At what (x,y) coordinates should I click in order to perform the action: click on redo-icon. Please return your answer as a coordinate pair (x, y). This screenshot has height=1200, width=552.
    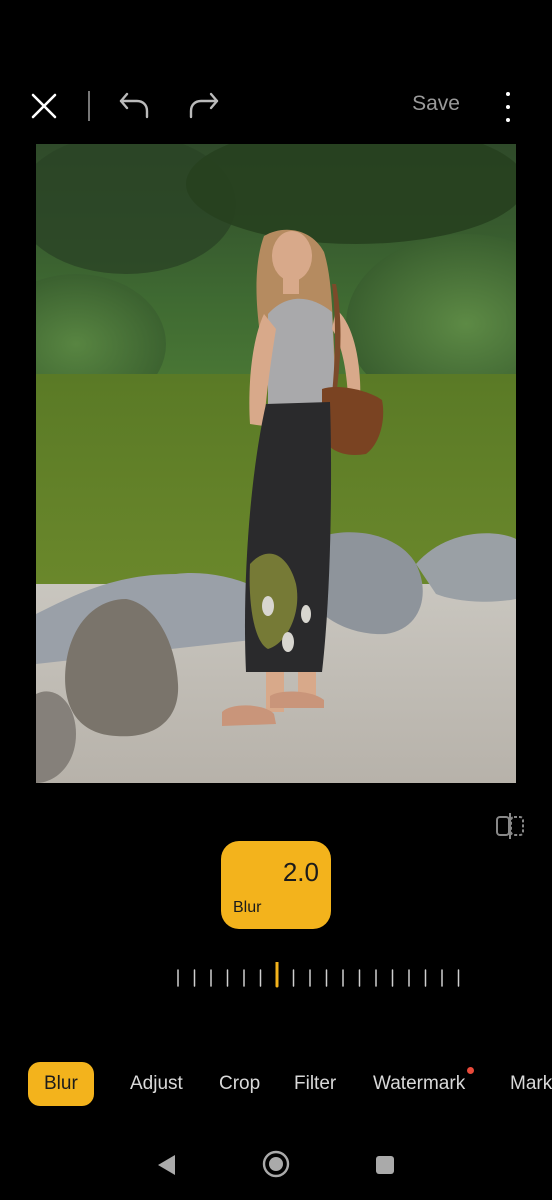
    Looking at the image, I should click on (204, 105).